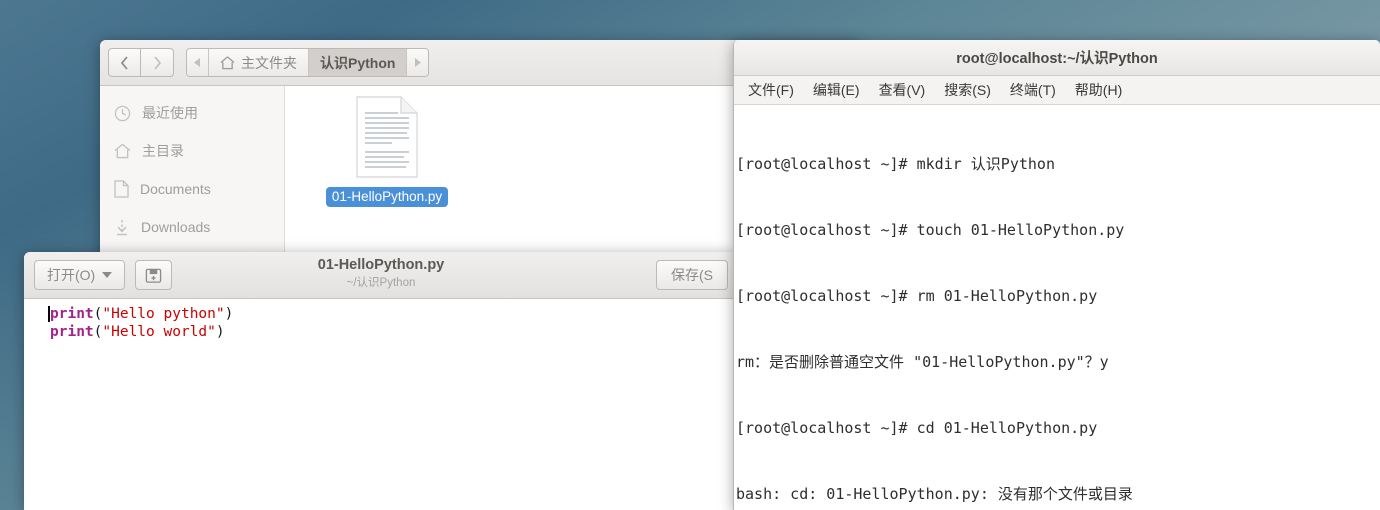 The height and width of the screenshot is (510, 1380). I want to click on back-button, so click(124, 62).